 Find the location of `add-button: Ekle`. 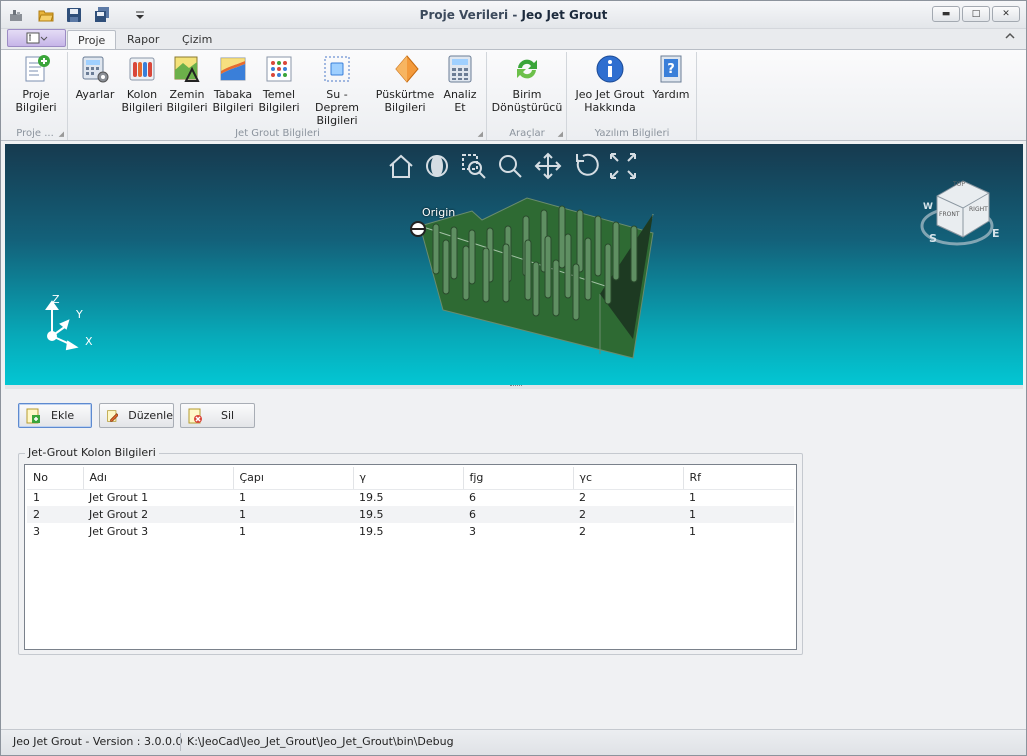

add-button: Ekle is located at coordinates (55, 415).